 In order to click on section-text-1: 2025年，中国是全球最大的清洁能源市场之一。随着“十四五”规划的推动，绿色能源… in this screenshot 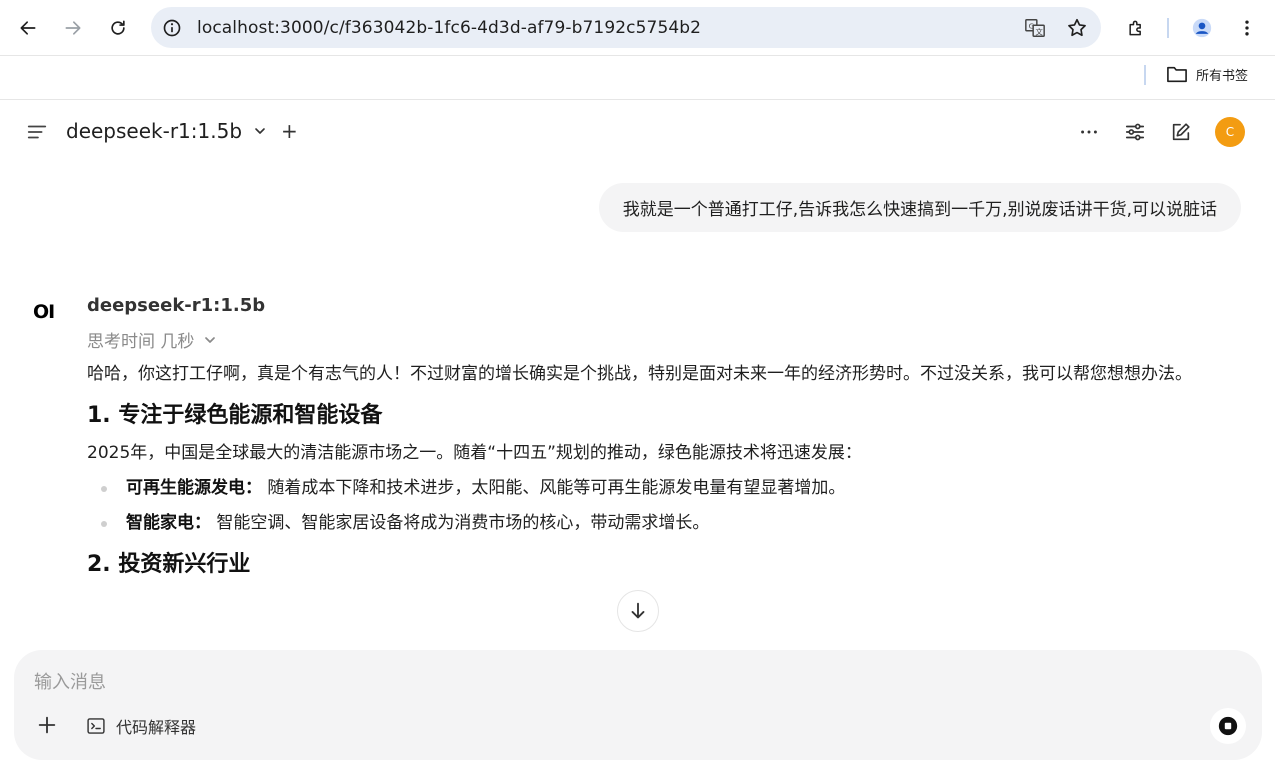, I will do `click(474, 453)`.